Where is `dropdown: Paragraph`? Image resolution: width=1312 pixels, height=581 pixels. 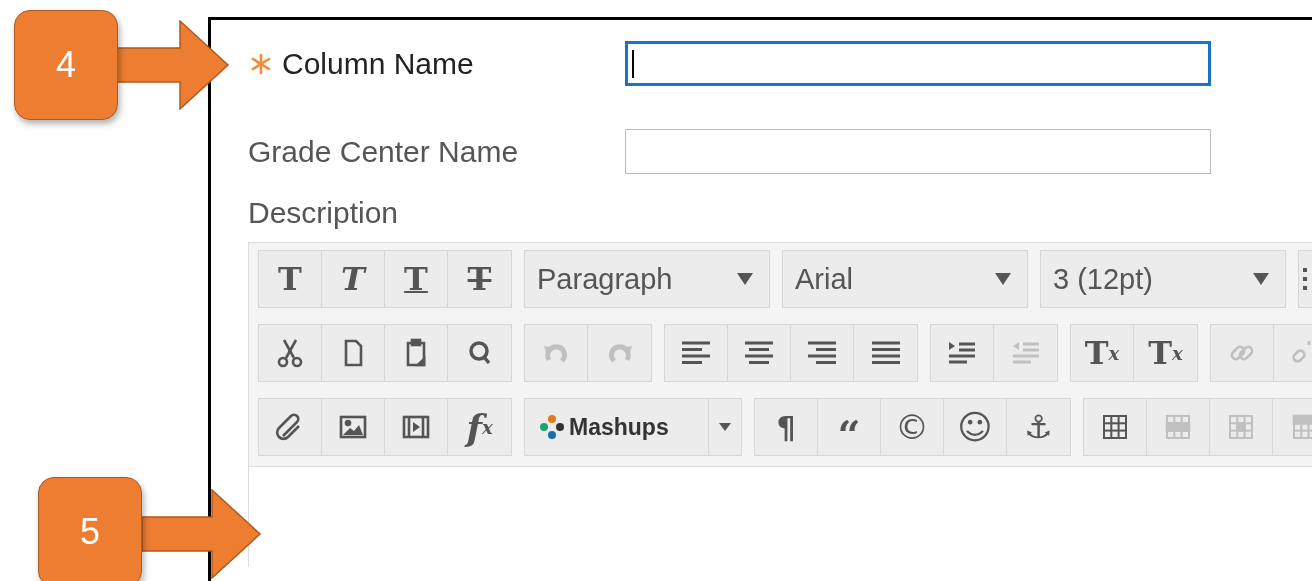 dropdown: Paragraph is located at coordinates (647, 279).